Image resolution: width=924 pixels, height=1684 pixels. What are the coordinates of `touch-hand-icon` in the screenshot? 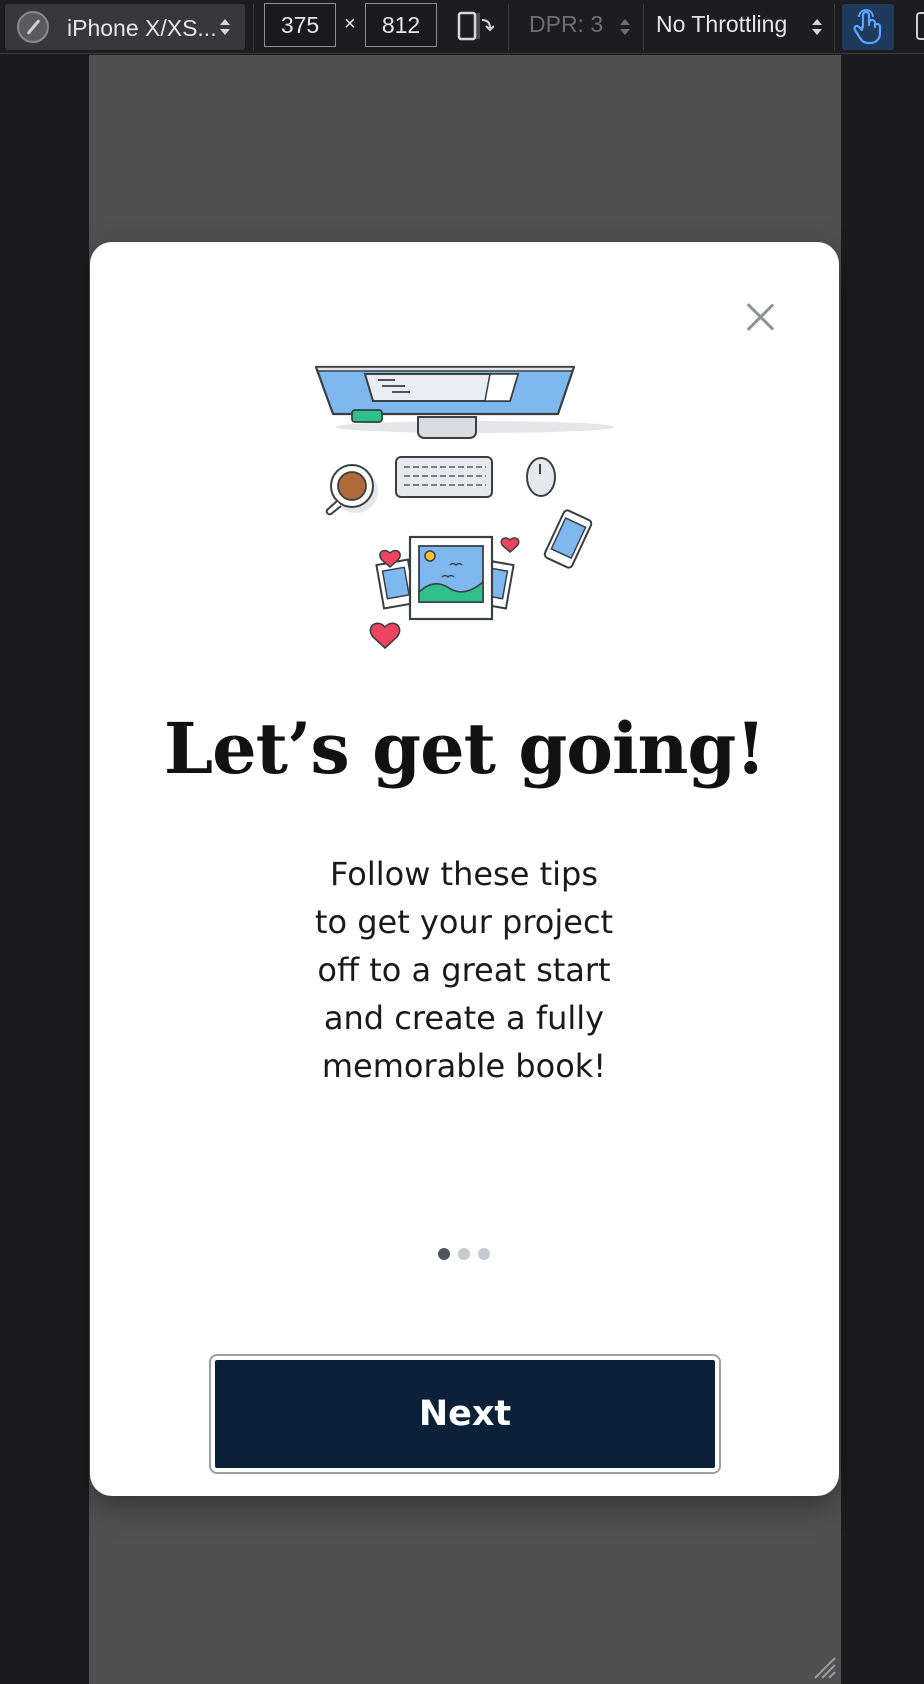 It's located at (867, 27).